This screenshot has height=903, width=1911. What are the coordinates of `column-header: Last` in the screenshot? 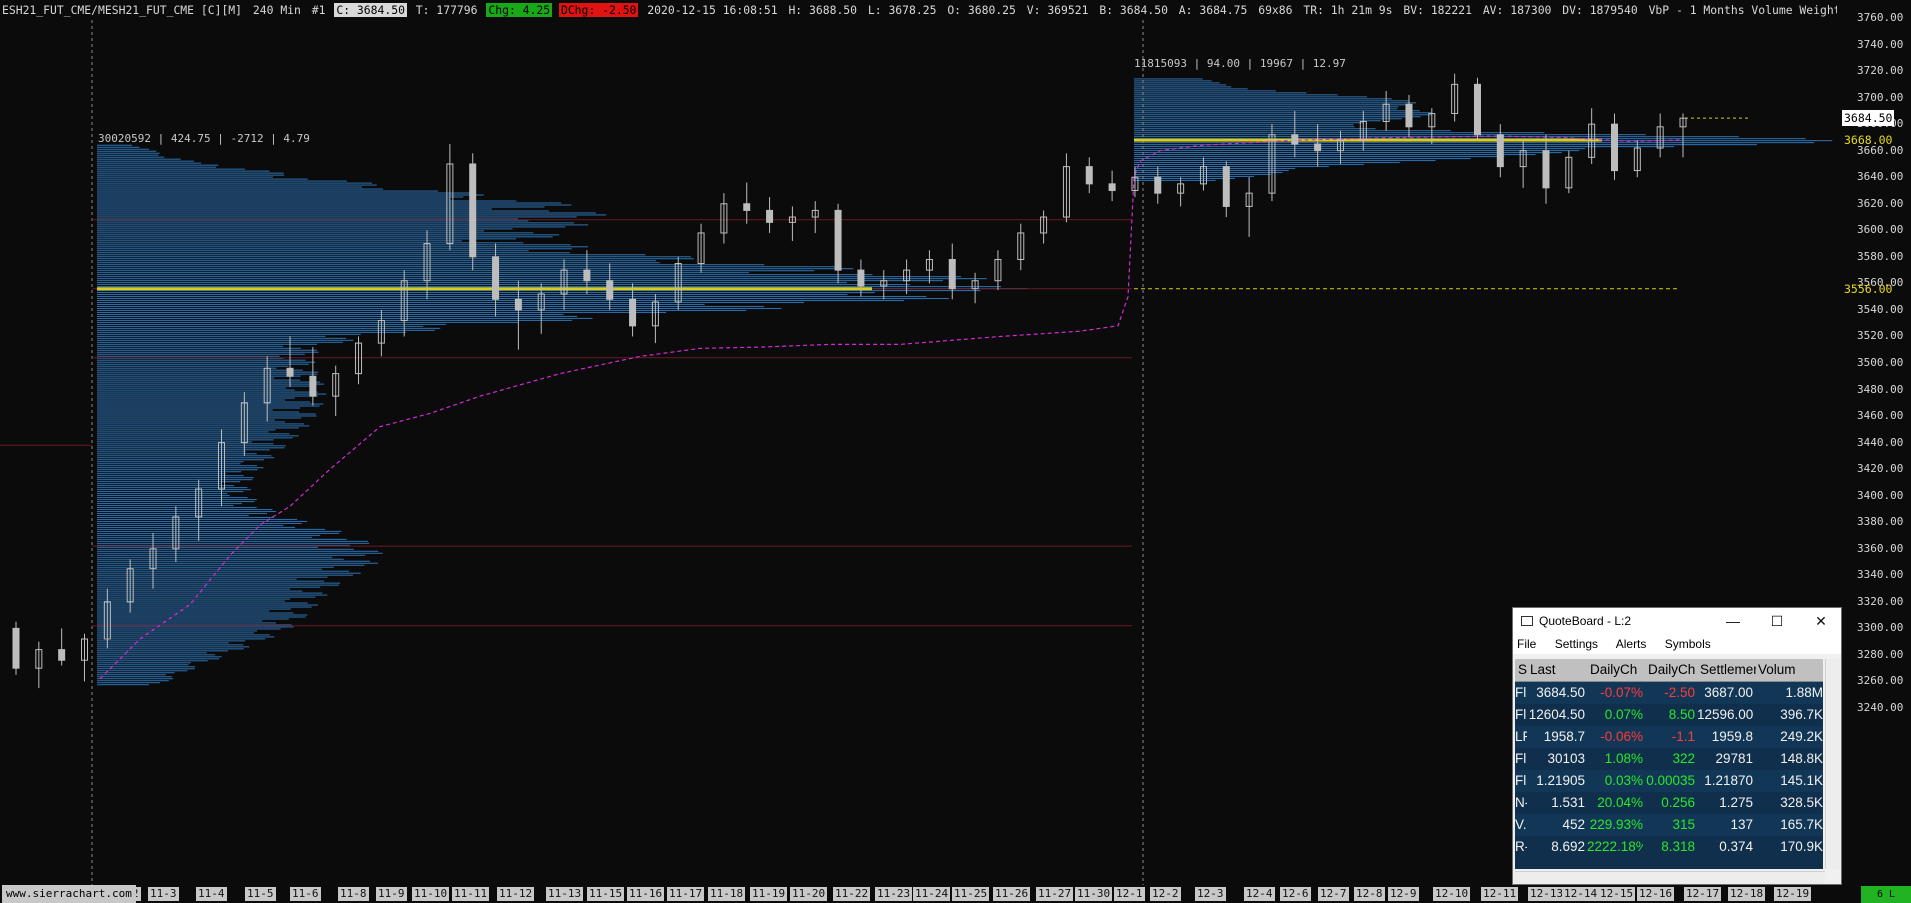 It's located at (1557, 670).